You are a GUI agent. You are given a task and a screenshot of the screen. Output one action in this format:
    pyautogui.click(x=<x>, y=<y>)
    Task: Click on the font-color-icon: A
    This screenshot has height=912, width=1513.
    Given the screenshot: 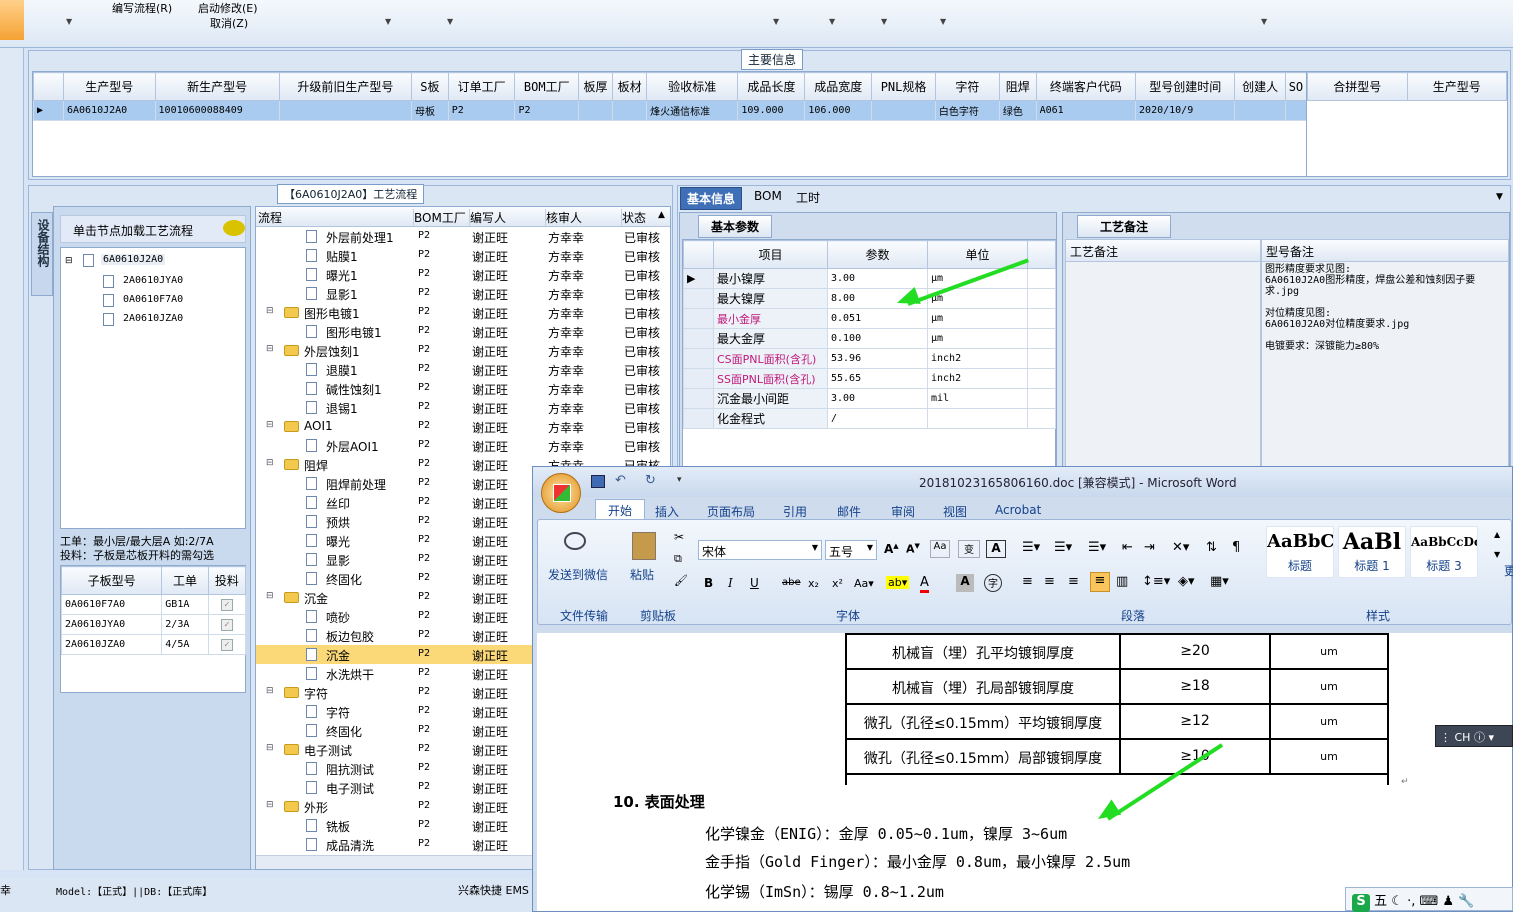 What is the action you would take?
    pyautogui.click(x=924, y=584)
    